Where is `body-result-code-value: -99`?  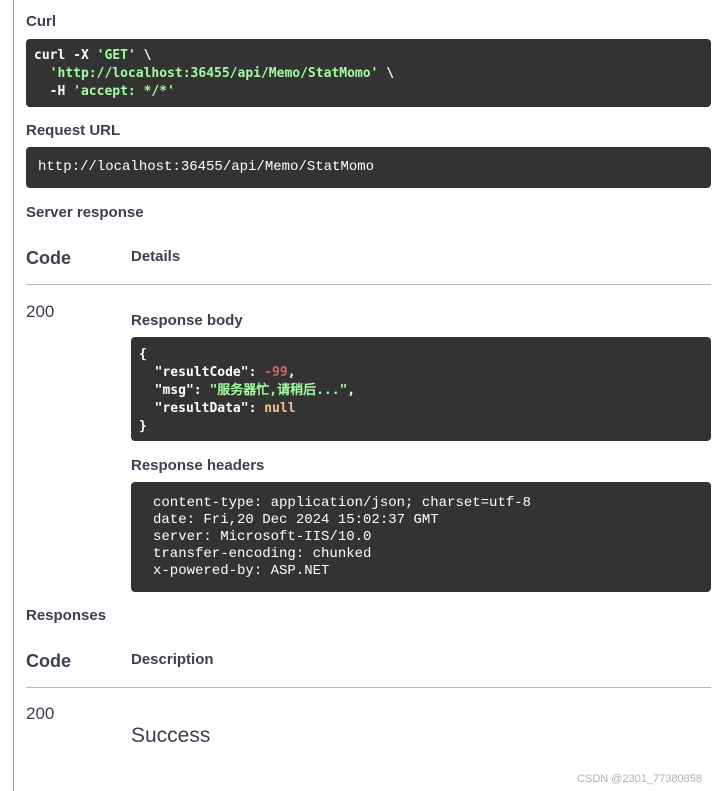
body-result-code-value: -99 is located at coordinates (276, 372).